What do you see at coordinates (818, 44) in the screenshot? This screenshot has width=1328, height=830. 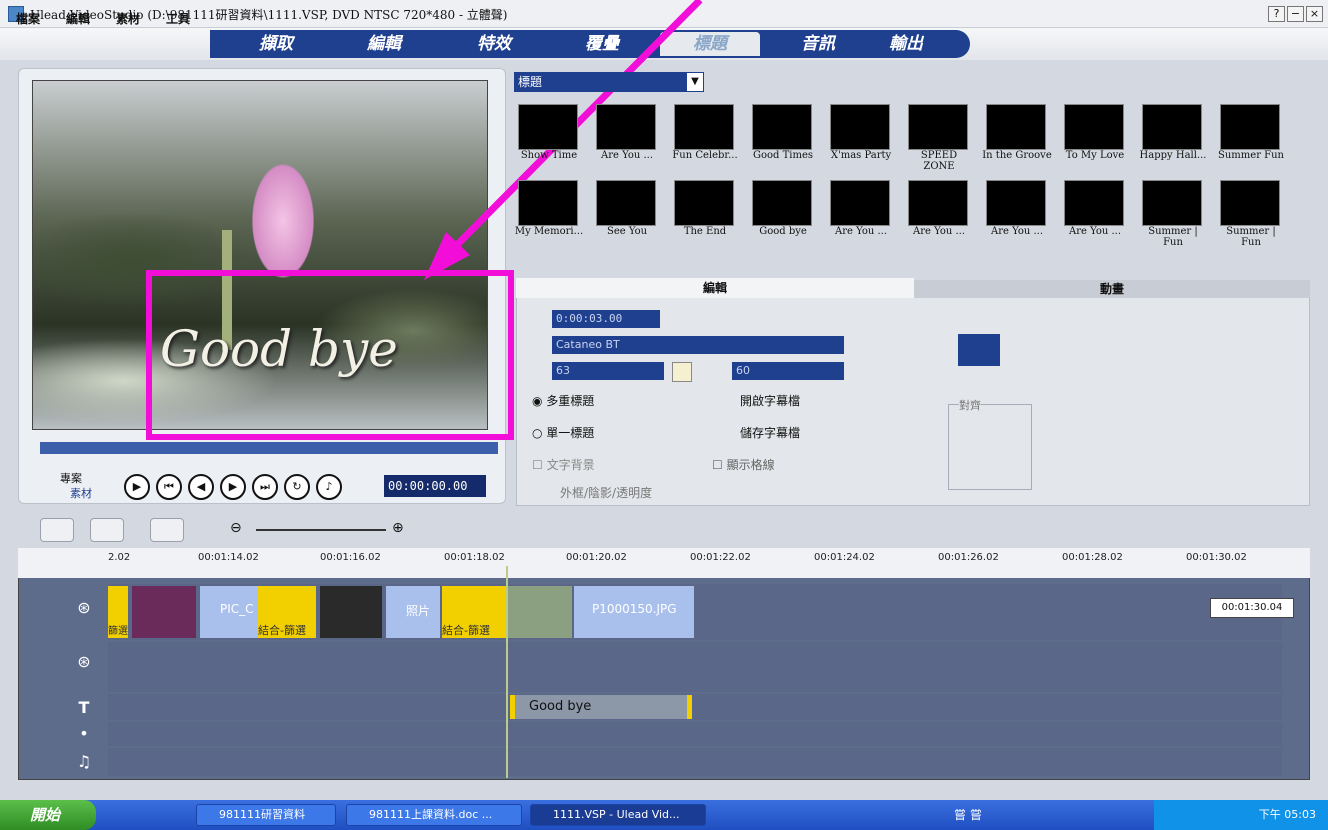 I see `step-audio: 音訊` at bounding box center [818, 44].